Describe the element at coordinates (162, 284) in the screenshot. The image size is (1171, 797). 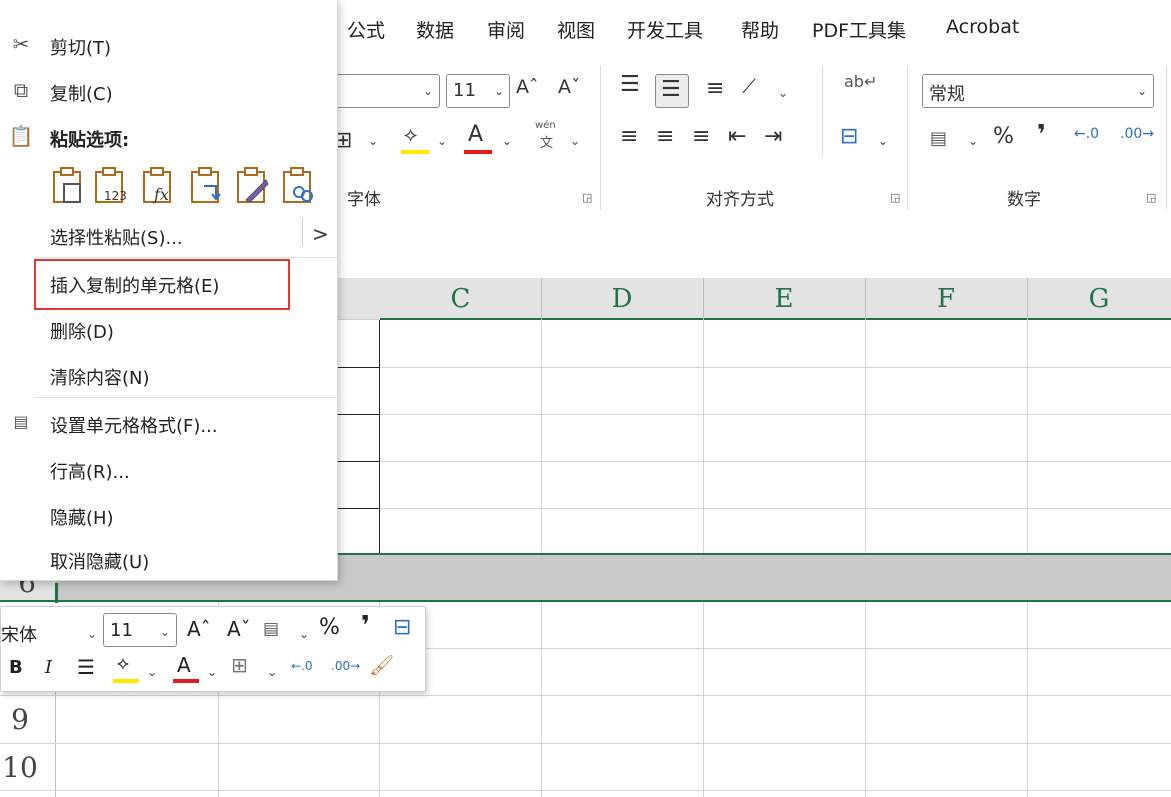
I see `highlight-annotation-box` at that location.